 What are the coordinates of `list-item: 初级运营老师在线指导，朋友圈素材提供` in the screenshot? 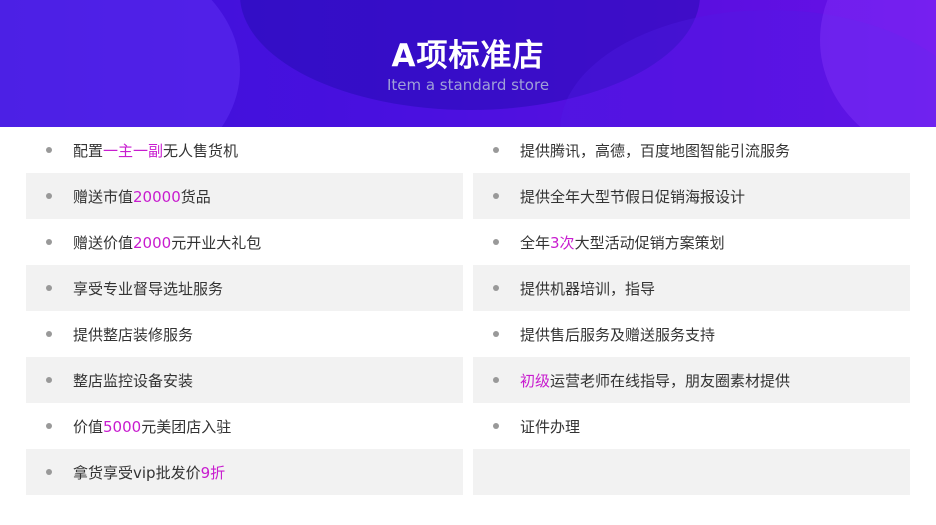 It's located at (691, 380).